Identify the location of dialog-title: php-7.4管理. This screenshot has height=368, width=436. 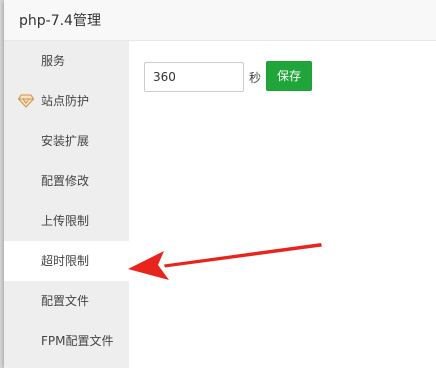
(60, 21).